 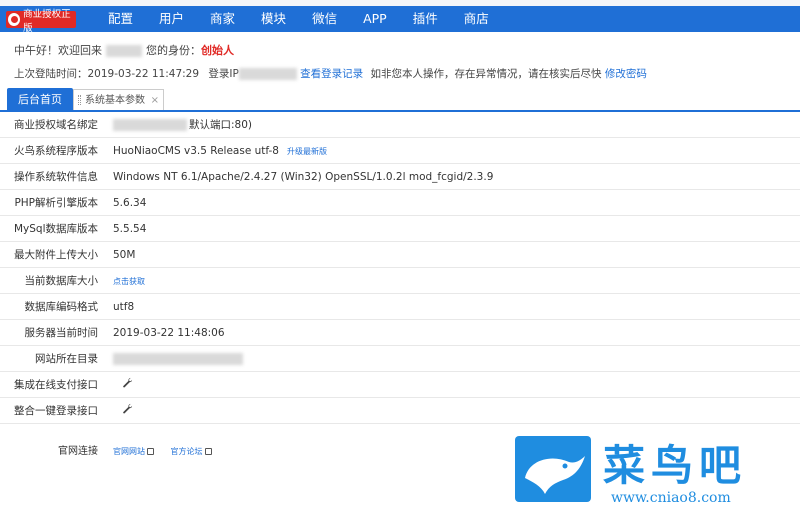 I want to click on greeting-prefix: 中午好！欢迎回来, so click(x=58, y=50).